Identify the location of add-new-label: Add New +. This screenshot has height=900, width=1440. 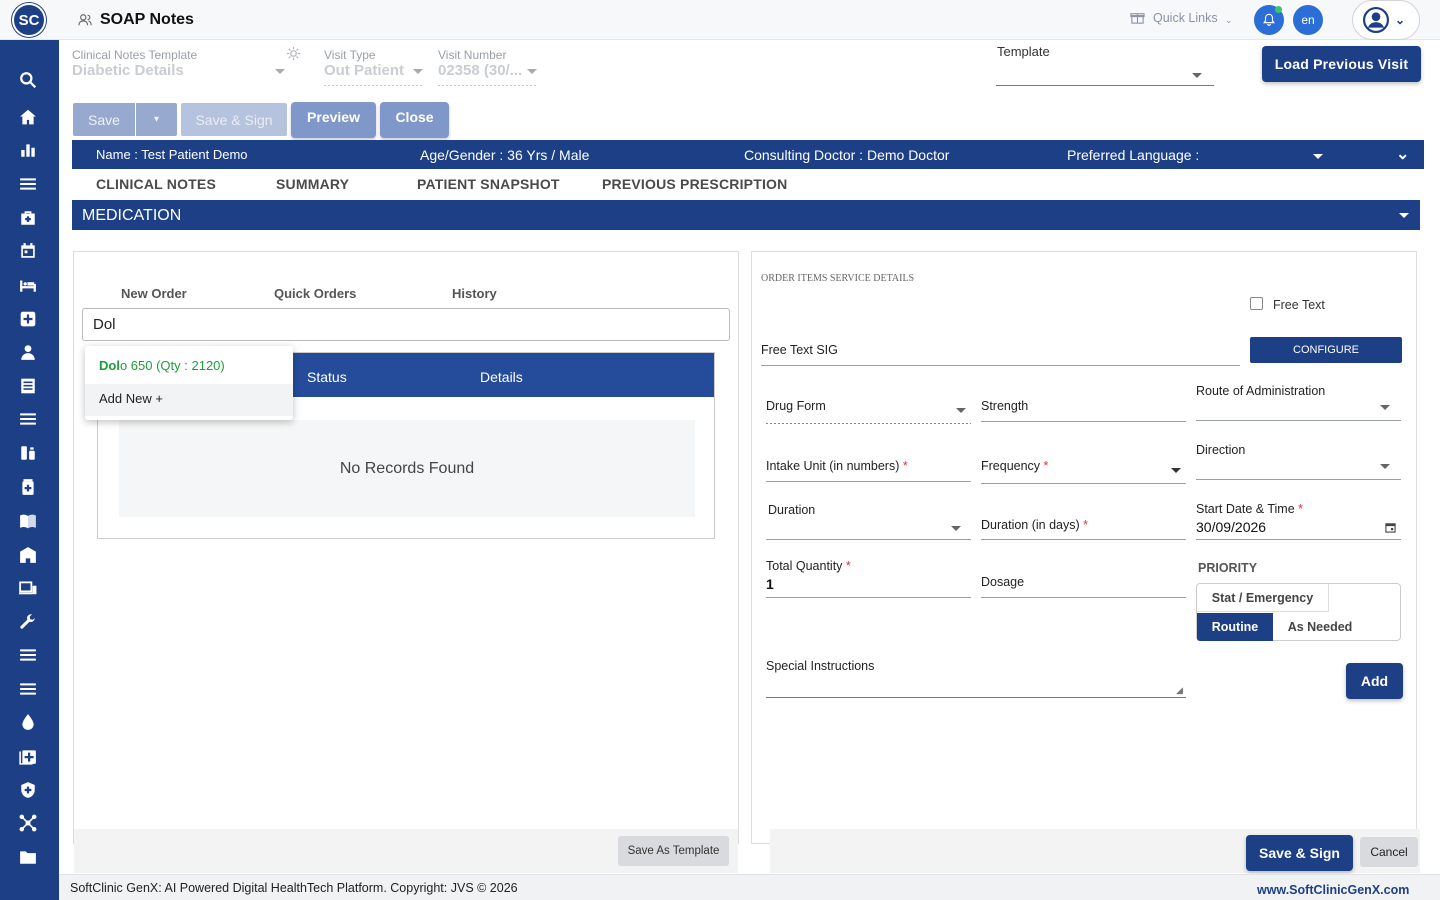
(131, 398).